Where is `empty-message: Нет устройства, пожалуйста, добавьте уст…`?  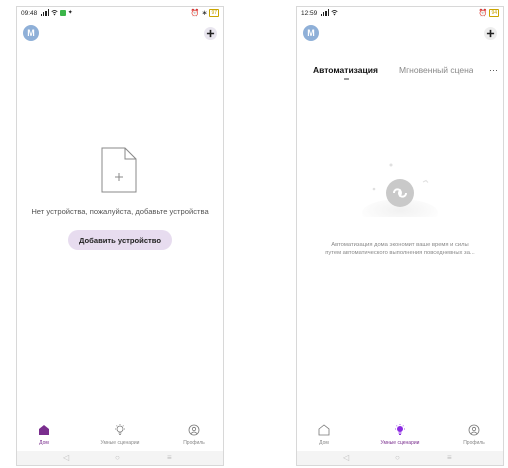 empty-message: Нет устройства, пожалуйста, добавьте уст… is located at coordinates (120, 211).